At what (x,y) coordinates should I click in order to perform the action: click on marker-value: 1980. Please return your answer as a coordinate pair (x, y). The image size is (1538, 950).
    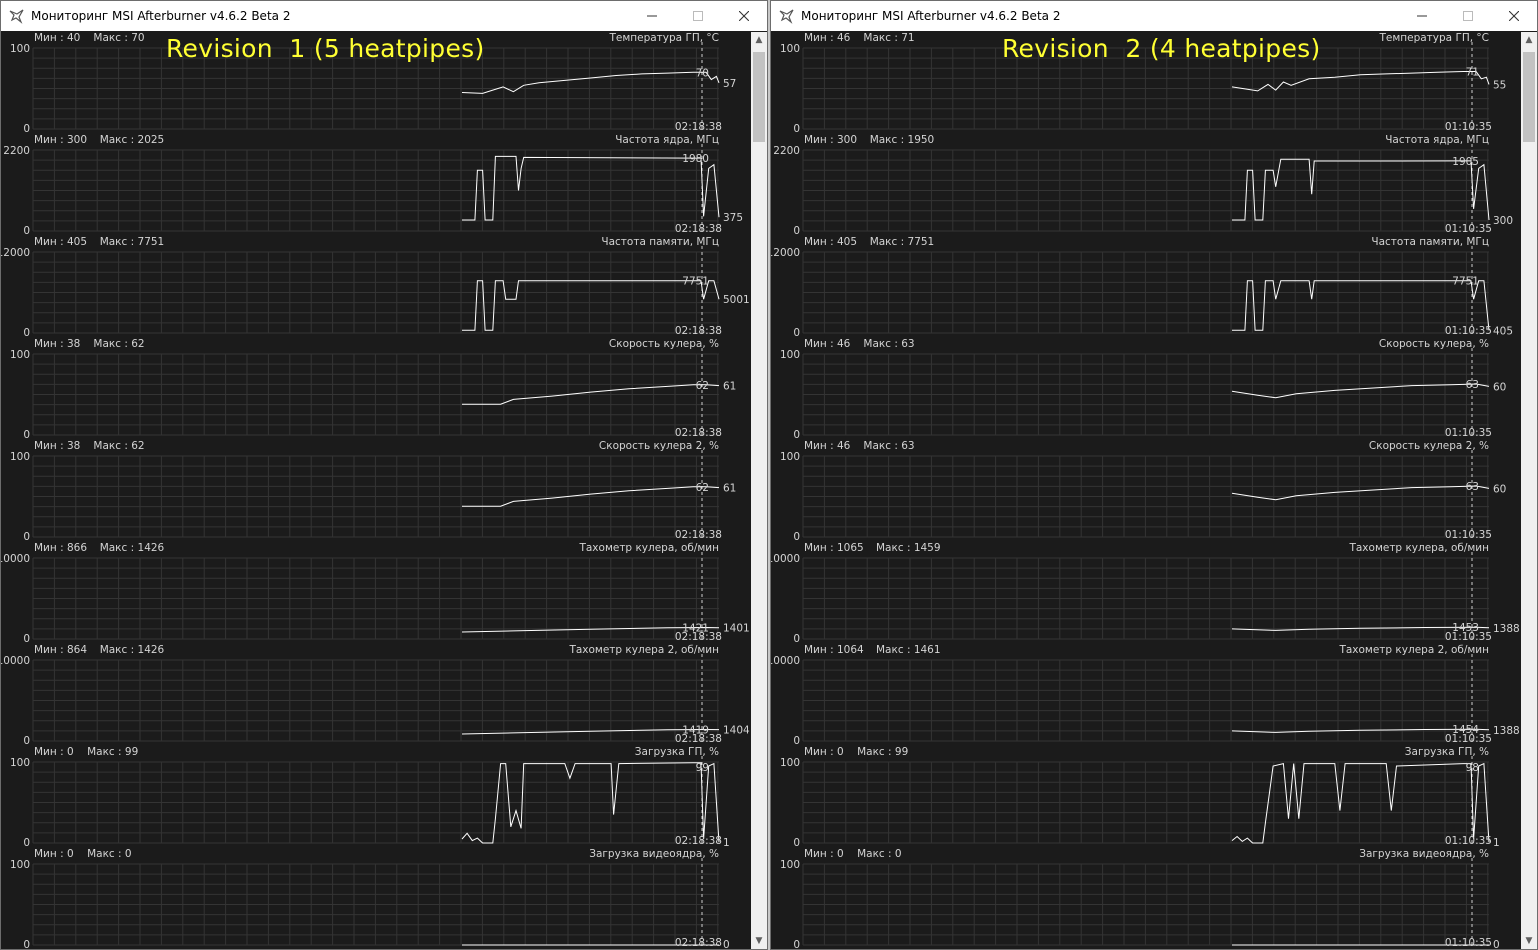
    Looking at the image, I should click on (695, 159).